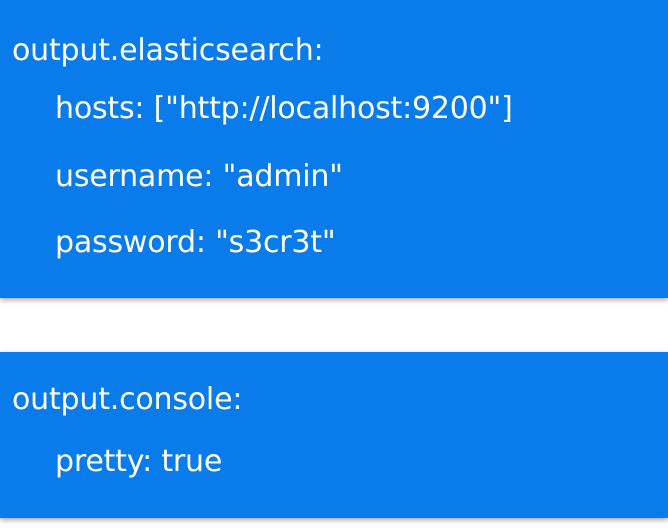  What do you see at coordinates (127, 399) in the screenshot?
I see `config-section-key: output.console:` at bounding box center [127, 399].